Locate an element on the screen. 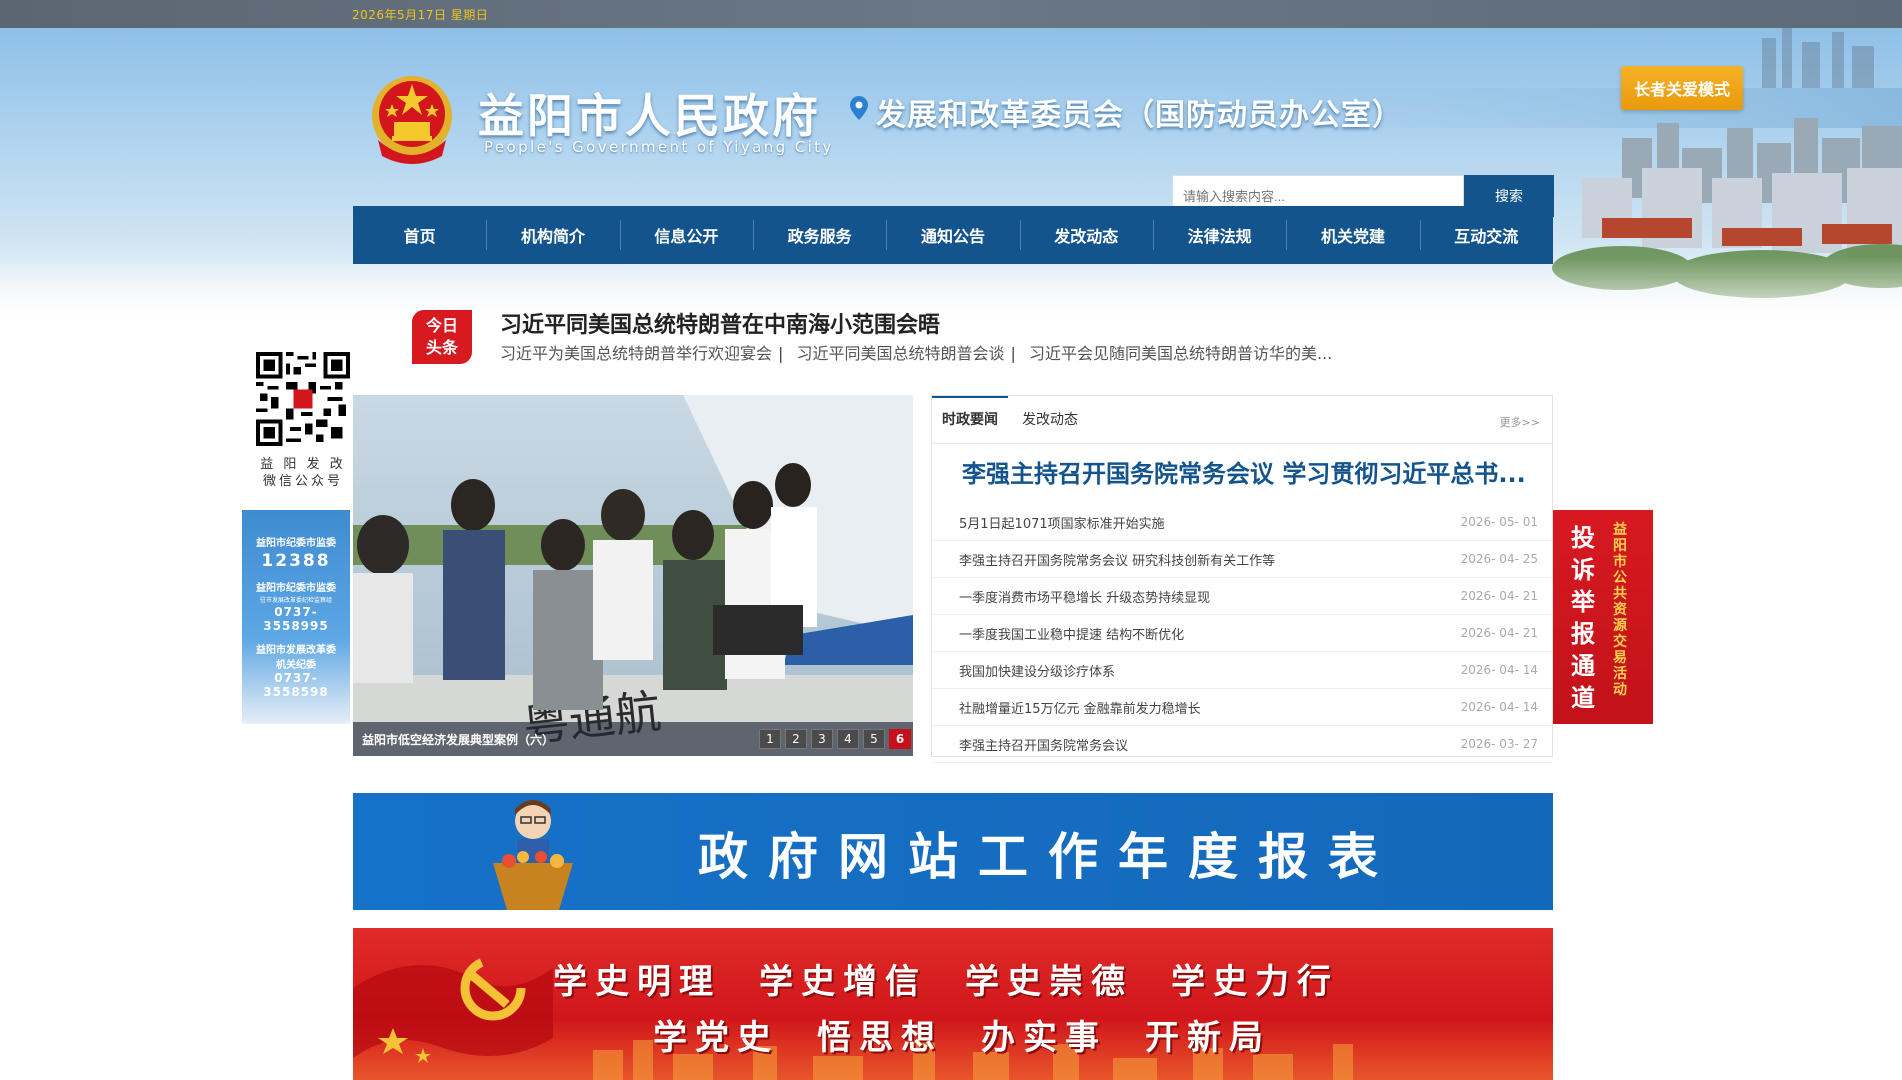 Image resolution: width=1902 pixels, height=1080 pixels. news-tabs: 时政要闻 发改动态 更多>> is located at coordinates (1242, 420).